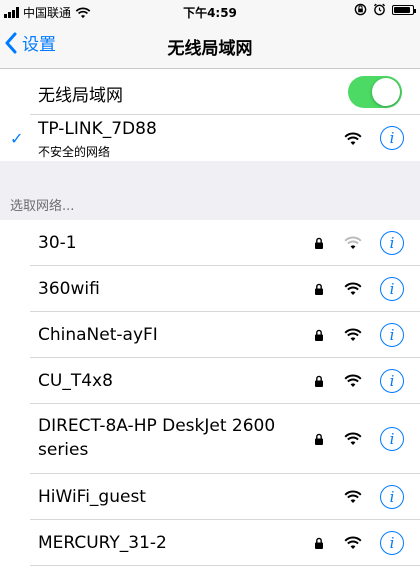 The width and height of the screenshot is (420, 575). Describe the element at coordinates (210, 138) in the screenshot. I see `connected-network-row: ✓ TP-LINK_7D88 不安全的网络 i` at that location.